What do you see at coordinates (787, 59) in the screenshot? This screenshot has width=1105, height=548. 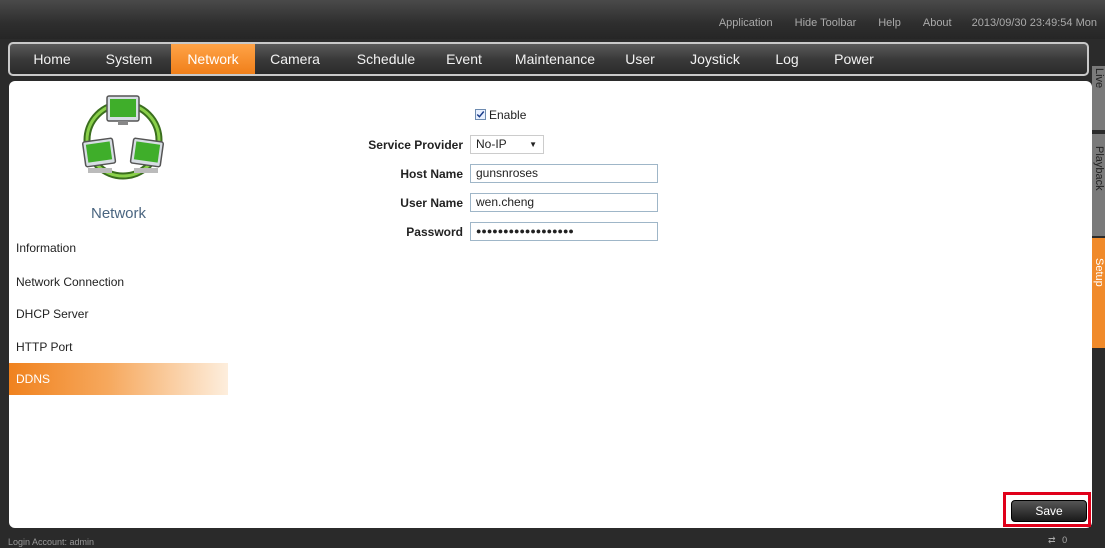 I see `nav-log: Log` at bounding box center [787, 59].